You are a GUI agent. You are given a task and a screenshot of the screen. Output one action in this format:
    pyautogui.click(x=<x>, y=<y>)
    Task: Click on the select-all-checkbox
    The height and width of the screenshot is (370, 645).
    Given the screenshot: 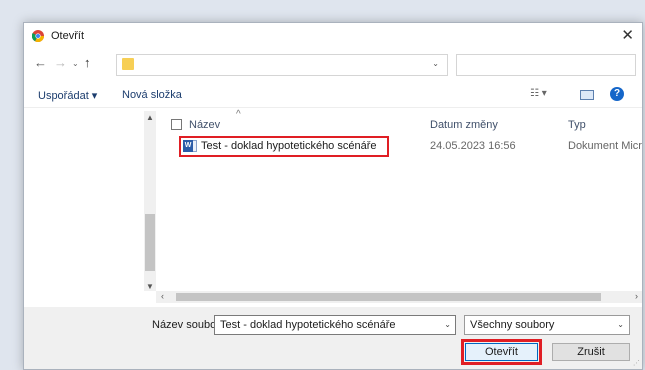 What is the action you would take?
    pyautogui.click(x=176, y=124)
    